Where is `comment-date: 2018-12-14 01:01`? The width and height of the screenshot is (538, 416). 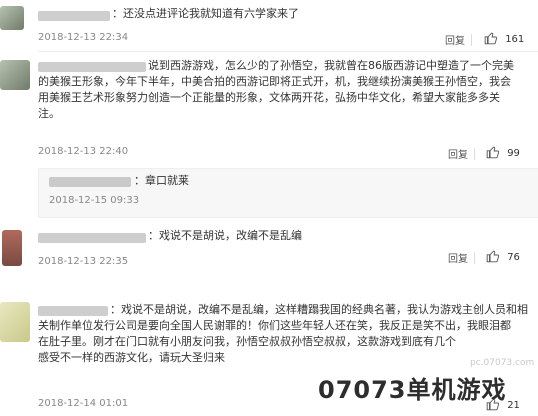 comment-date: 2018-12-14 01:01 is located at coordinates (83, 403).